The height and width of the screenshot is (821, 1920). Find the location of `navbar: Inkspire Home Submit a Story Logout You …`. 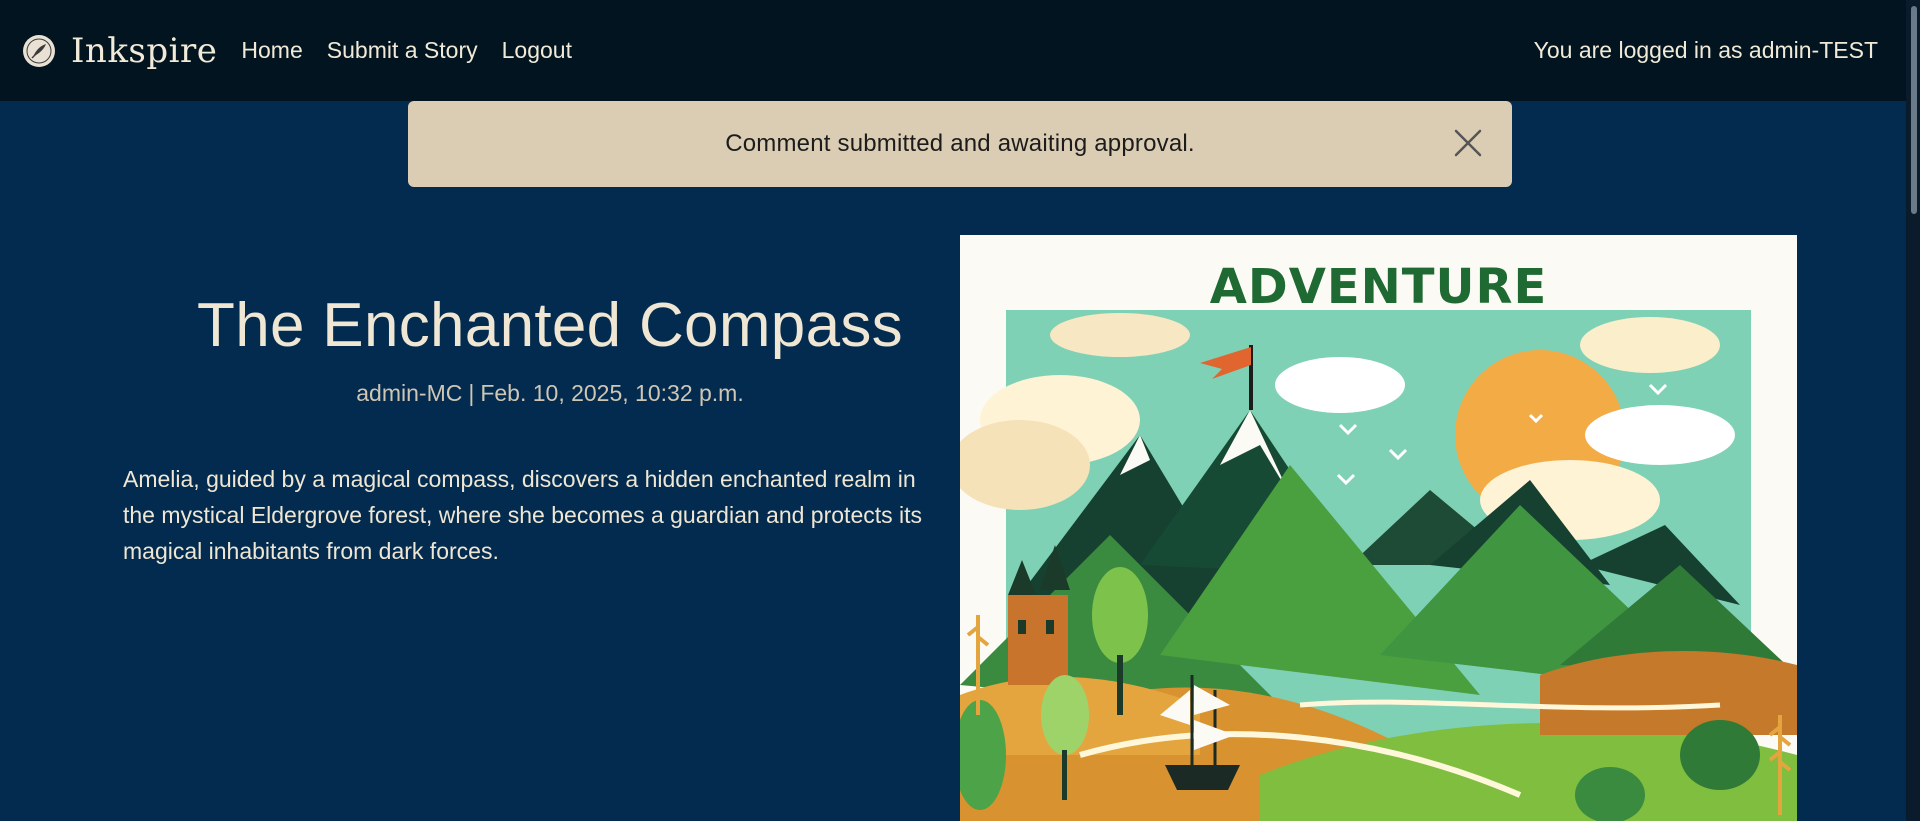

navbar: Inkspire Home Submit a Story Logout You … is located at coordinates (960, 50).